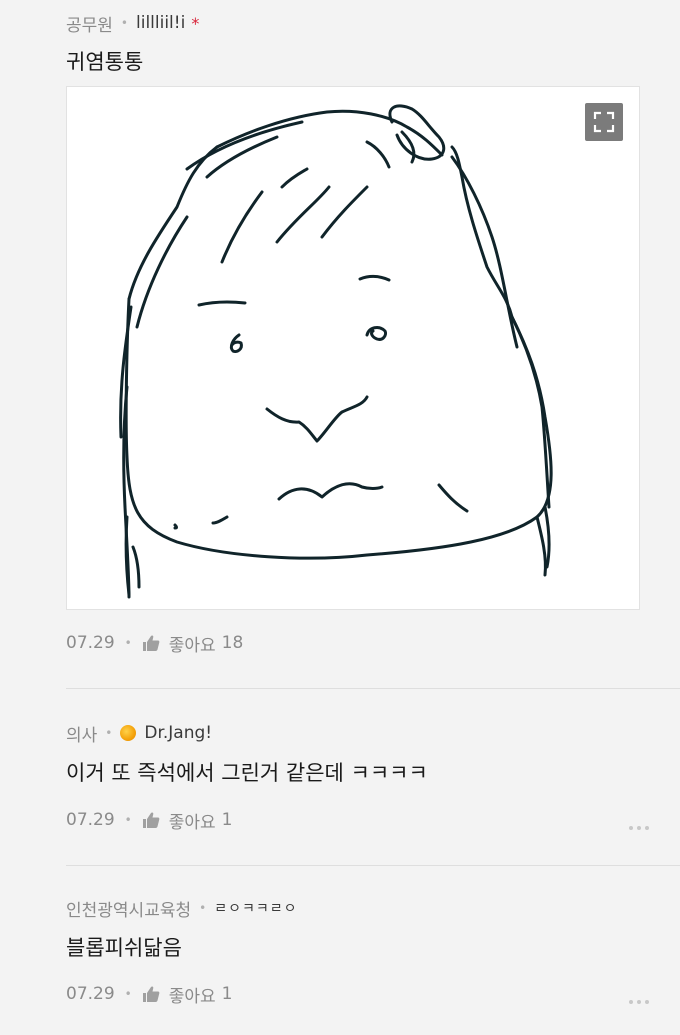  I want to click on author-job: 인천광역시교육청, so click(129, 910).